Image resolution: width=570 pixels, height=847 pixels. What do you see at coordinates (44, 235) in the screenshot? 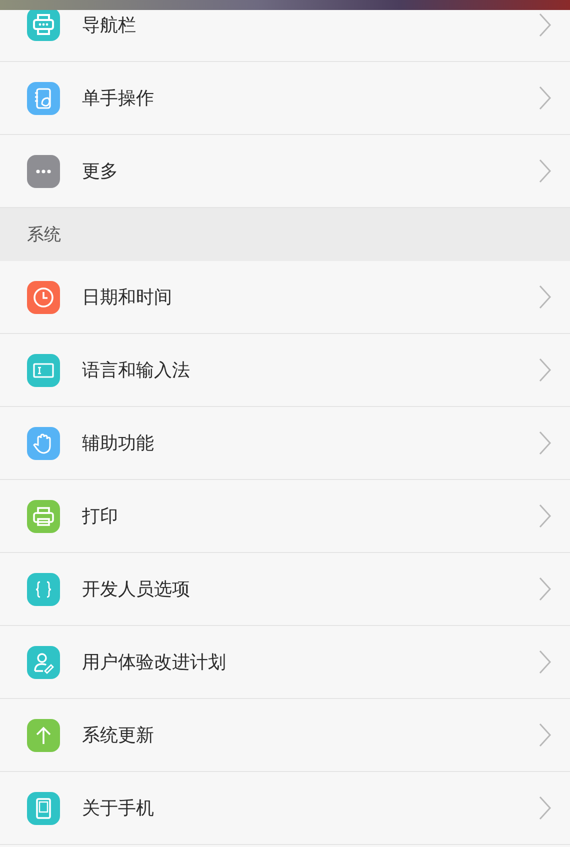
I see `section-title: 系统` at bounding box center [44, 235].